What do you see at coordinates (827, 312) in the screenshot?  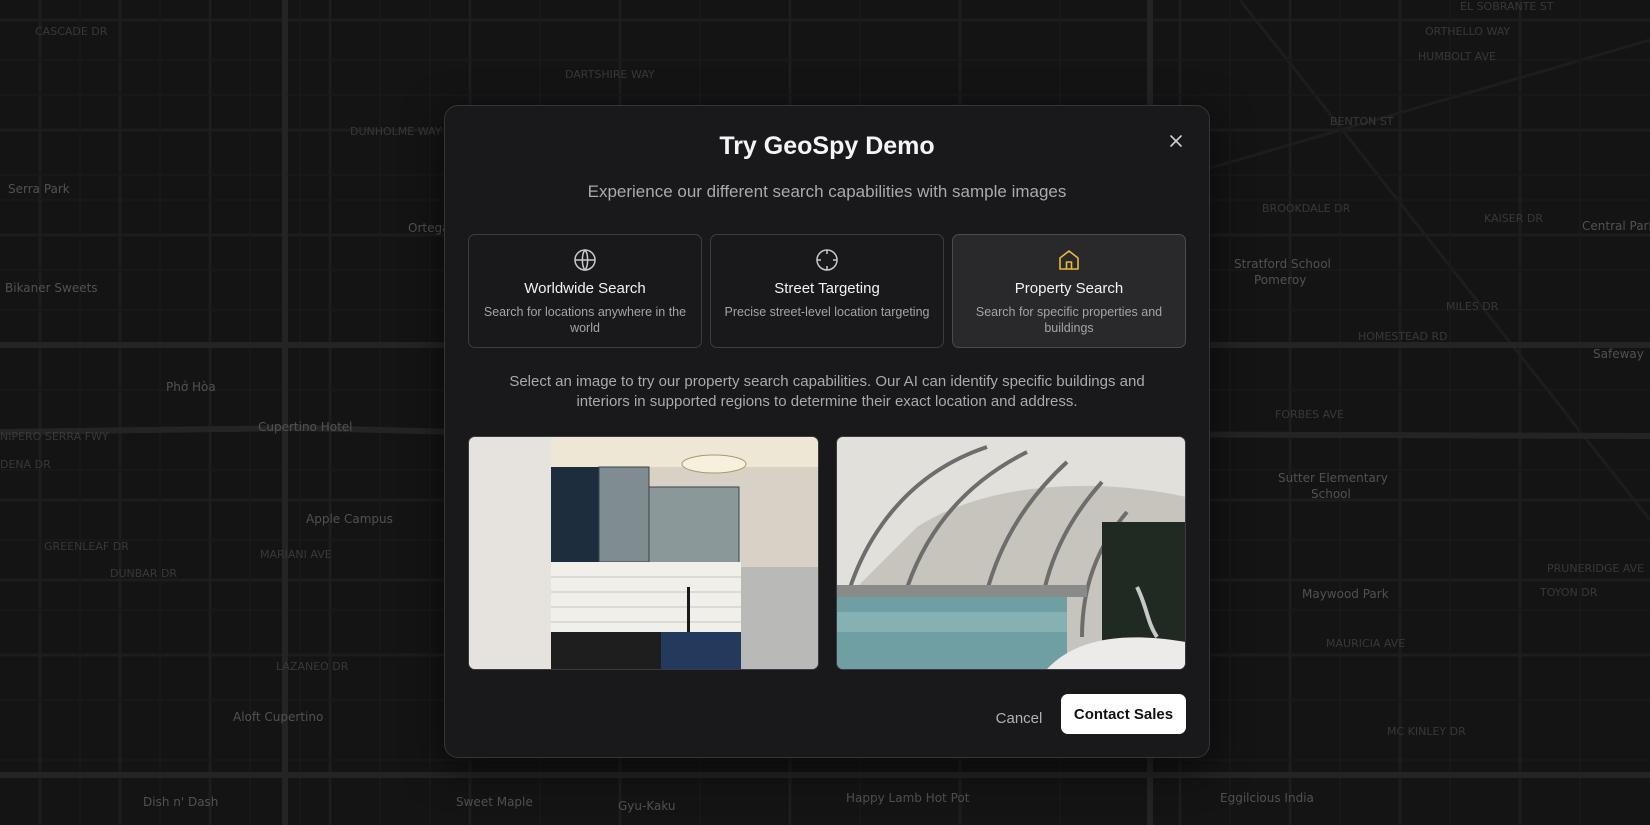 I see `card-description: Precise street-level location targeting` at bounding box center [827, 312].